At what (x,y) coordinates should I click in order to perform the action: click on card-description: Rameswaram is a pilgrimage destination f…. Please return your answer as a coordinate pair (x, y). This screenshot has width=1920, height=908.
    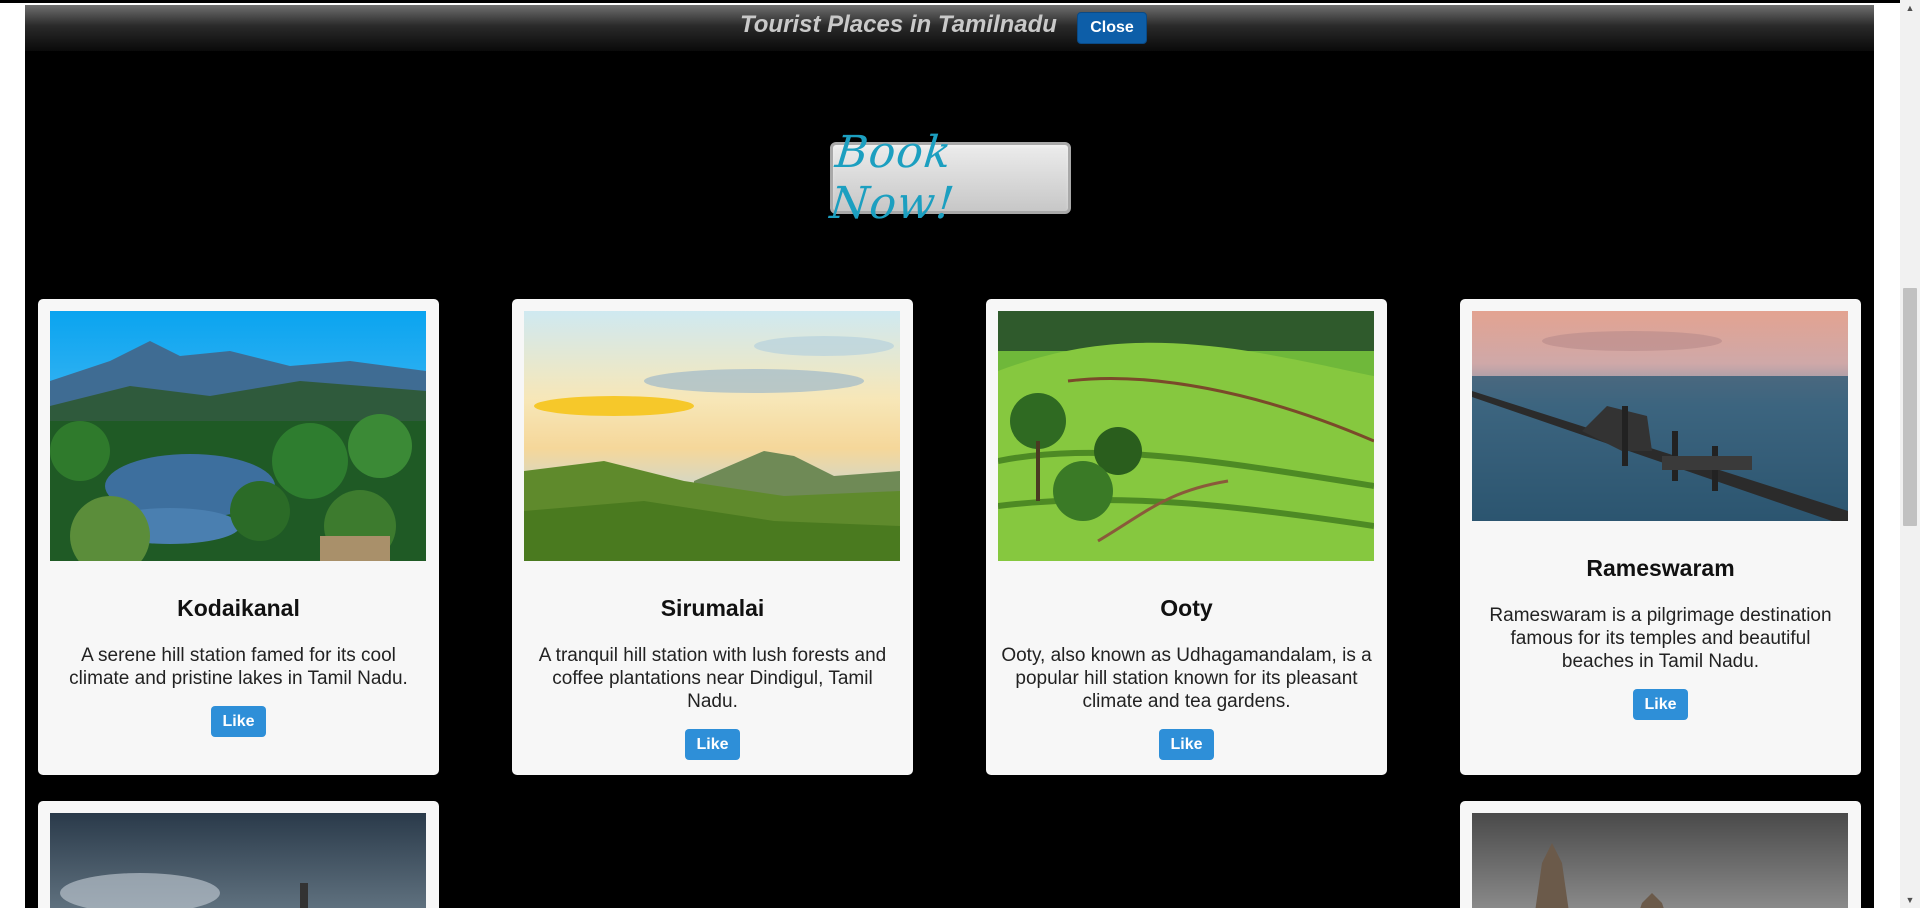
    Looking at the image, I should click on (1660, 638).